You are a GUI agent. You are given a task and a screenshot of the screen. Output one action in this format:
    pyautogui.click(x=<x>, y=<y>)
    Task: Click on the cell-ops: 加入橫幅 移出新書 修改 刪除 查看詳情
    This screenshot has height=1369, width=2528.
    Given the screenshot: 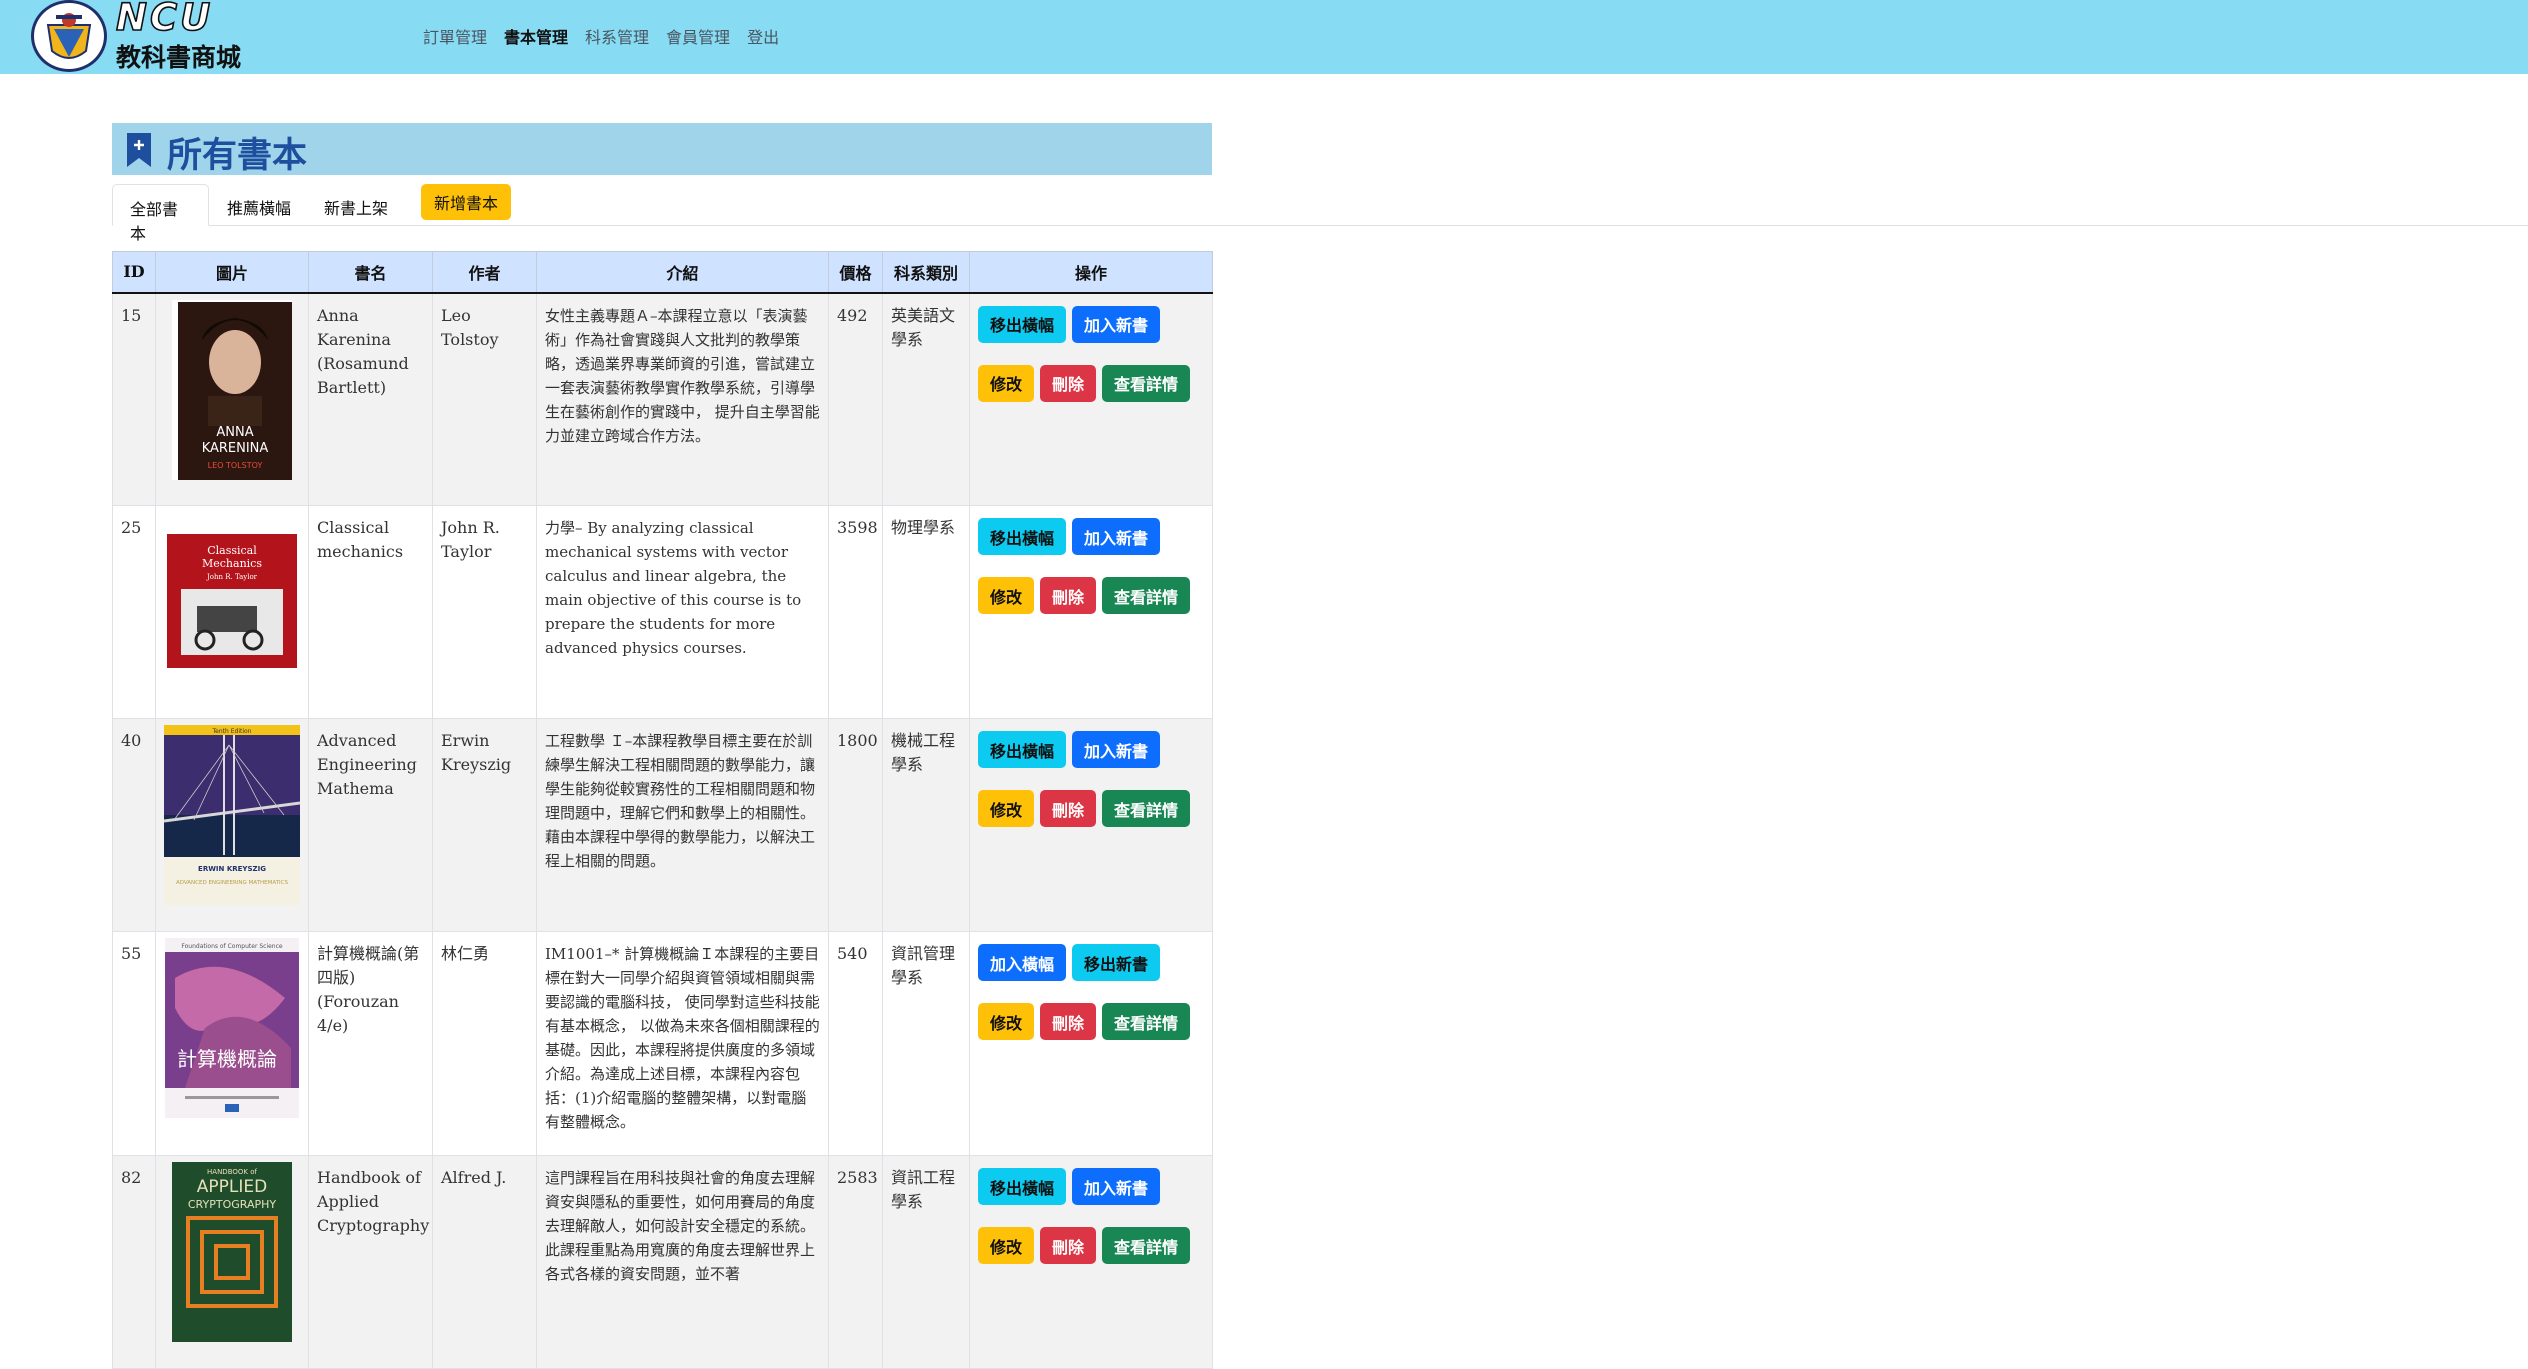 What is the action you would take?
    pyautogui.click(x=1091, y=1043)
    